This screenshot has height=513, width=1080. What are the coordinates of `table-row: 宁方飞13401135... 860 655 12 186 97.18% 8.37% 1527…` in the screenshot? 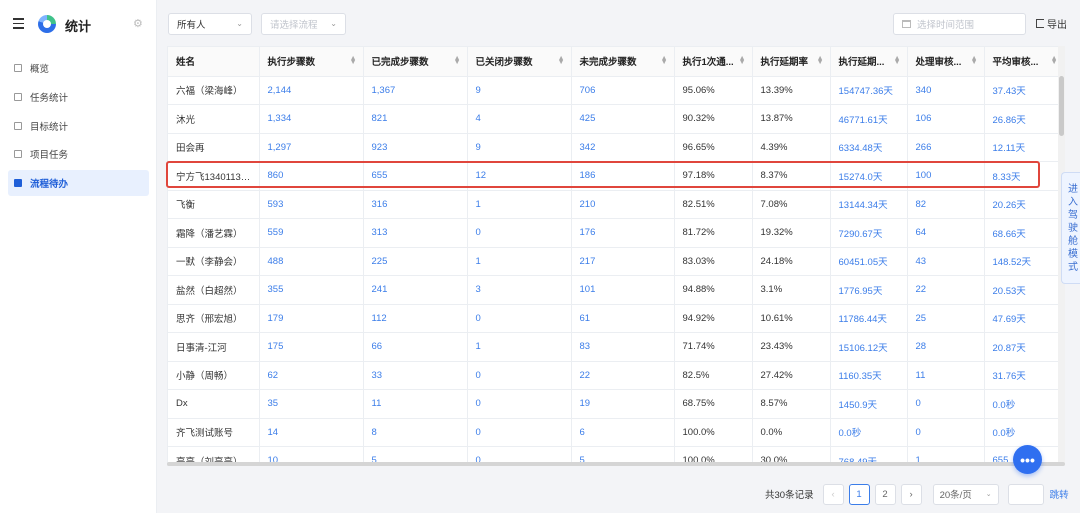 It's located at (616, 176).